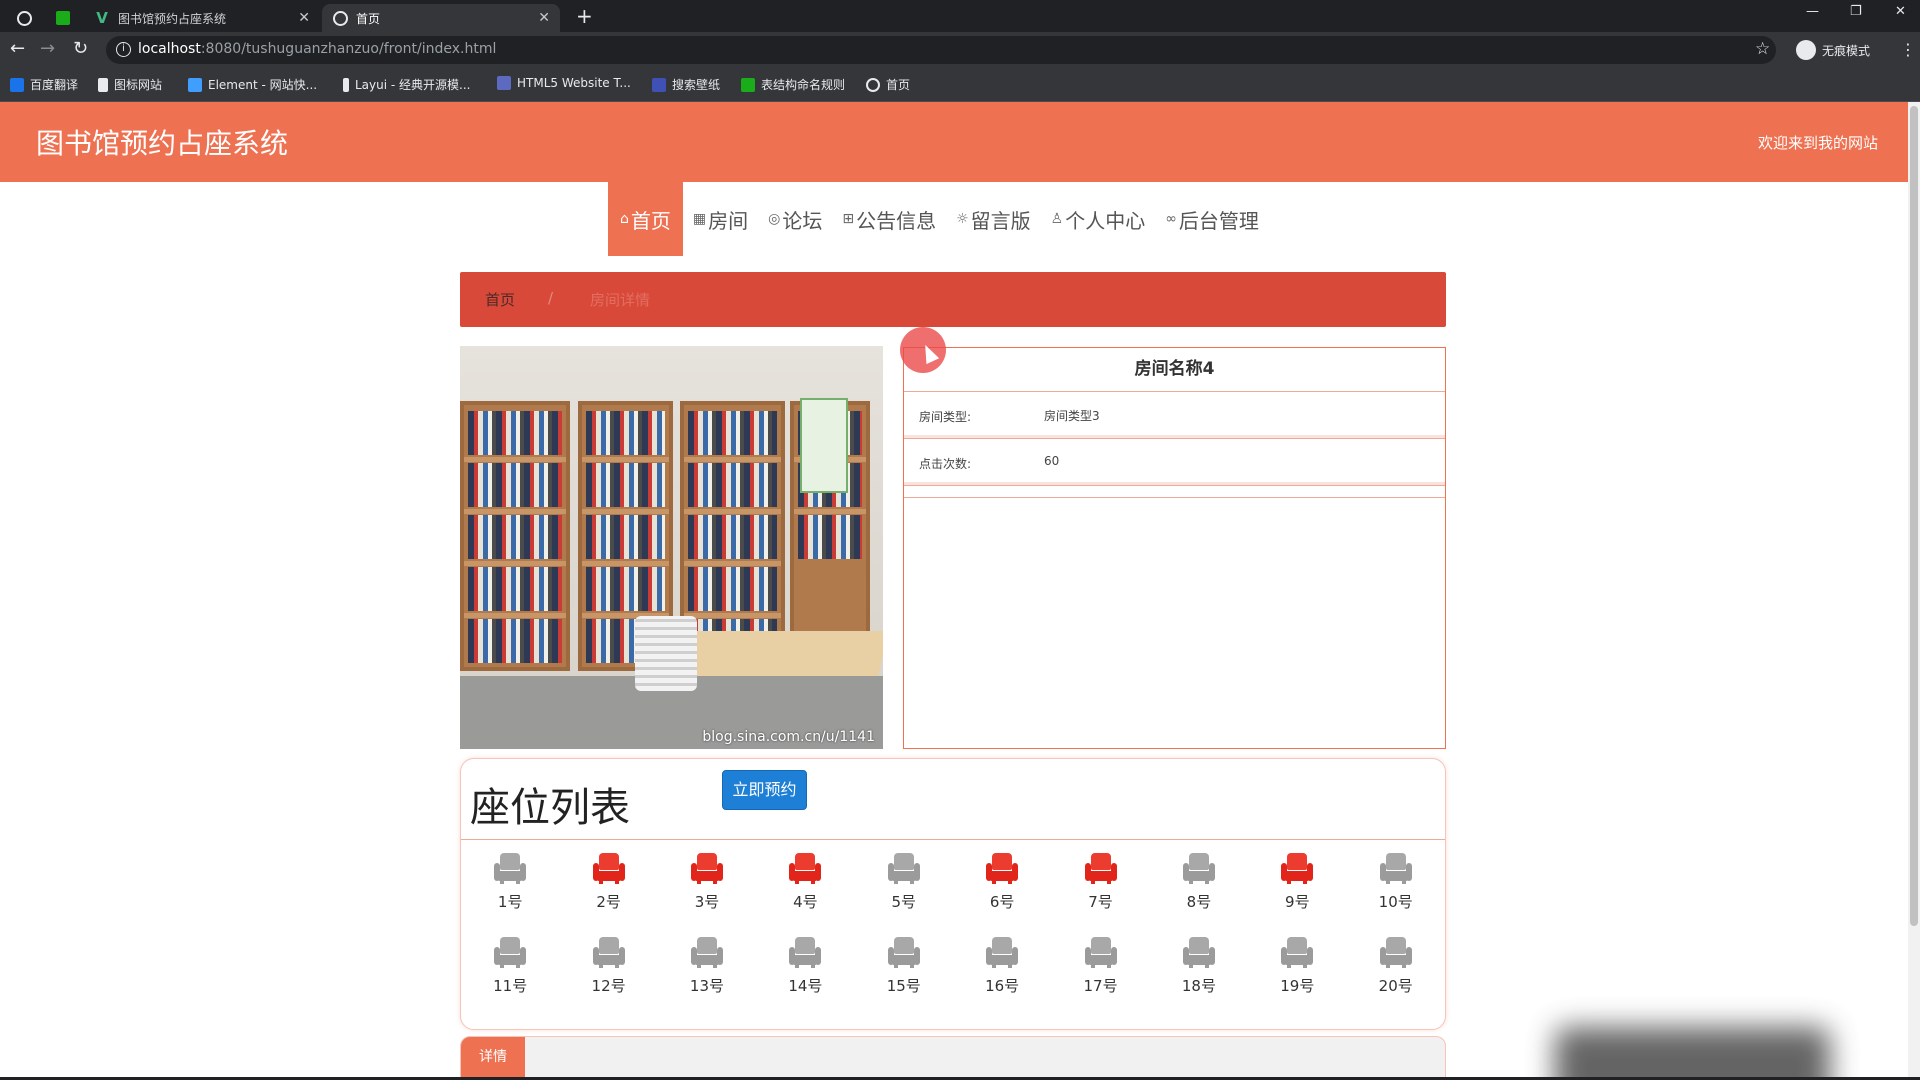 Image resolution: width=1920 pixels, height=1080 pixels. I want to click on back-icon: ←, so click(17, 49).